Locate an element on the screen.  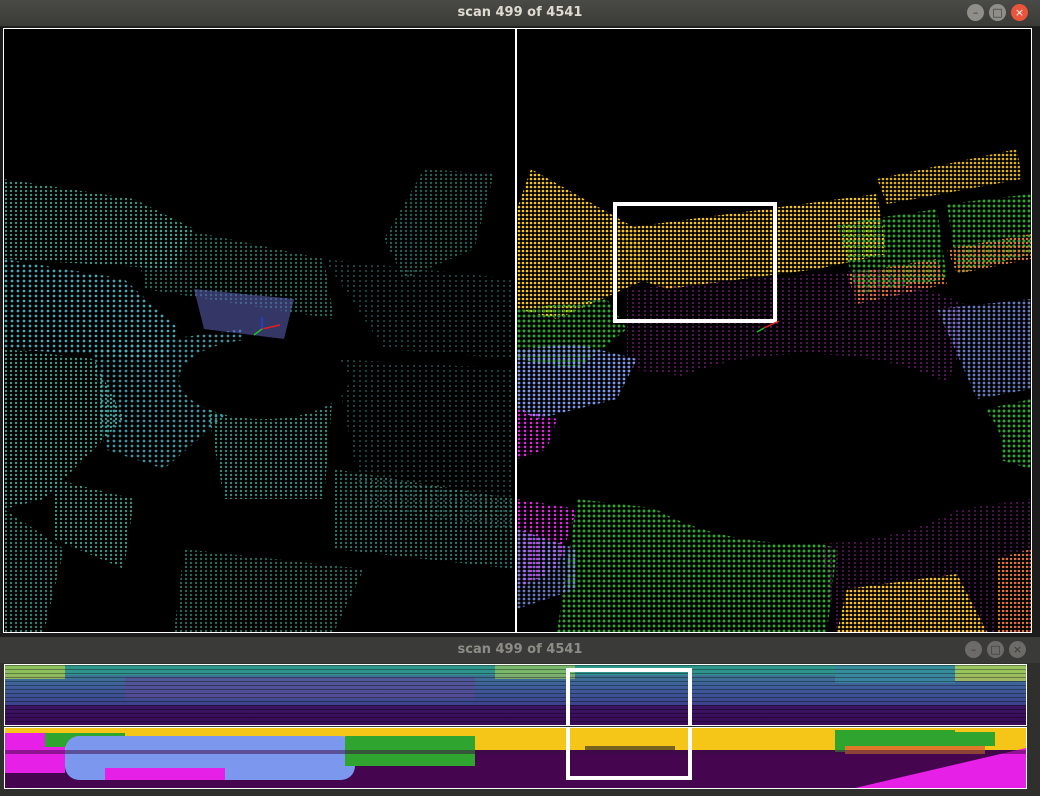
main-window-titlebar: scan 499 of 4541 – □ × is located at coordinates (520, 13).